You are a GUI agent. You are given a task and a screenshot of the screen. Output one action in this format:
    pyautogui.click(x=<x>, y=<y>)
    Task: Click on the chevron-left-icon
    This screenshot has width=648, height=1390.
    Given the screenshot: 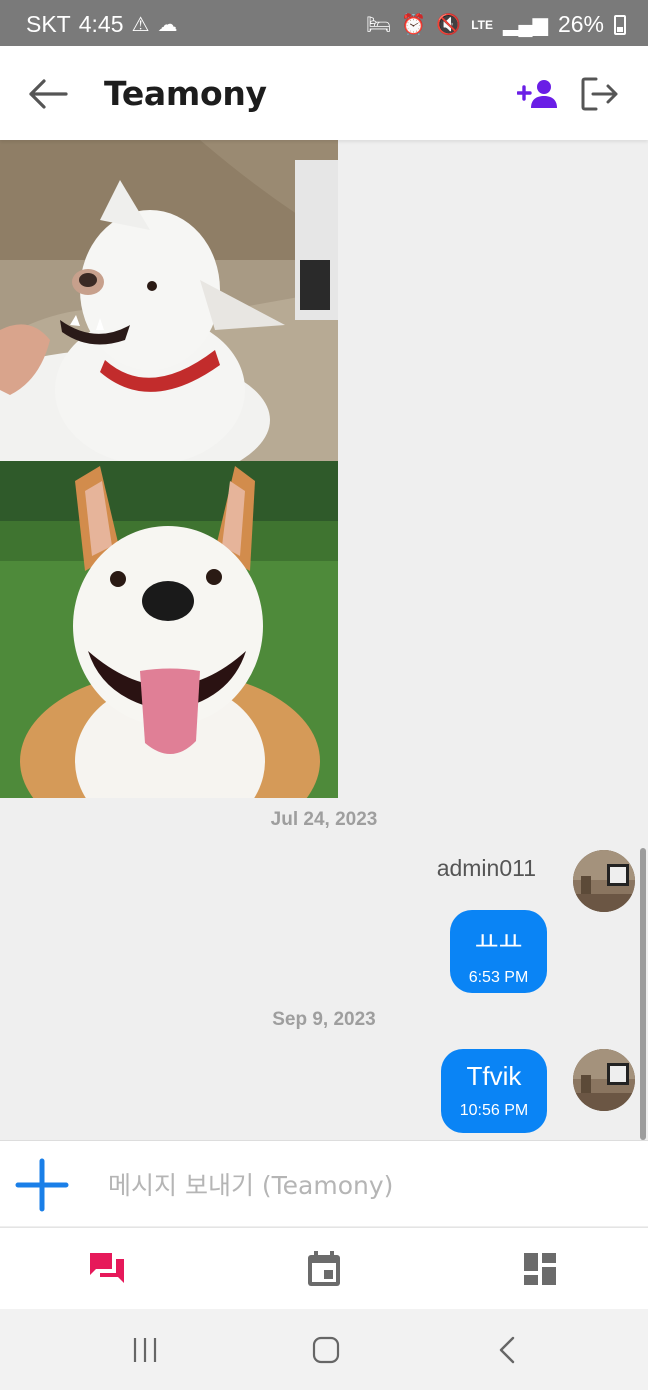 What is the action you would take?
    pyautogui.click(x=507, y=1350)
    